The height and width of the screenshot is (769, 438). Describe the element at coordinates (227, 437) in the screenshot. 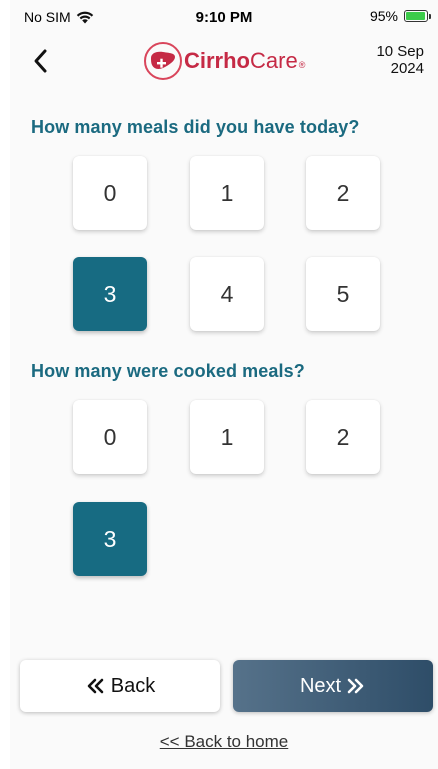

I see `cooked-option-1: 1` at that location.